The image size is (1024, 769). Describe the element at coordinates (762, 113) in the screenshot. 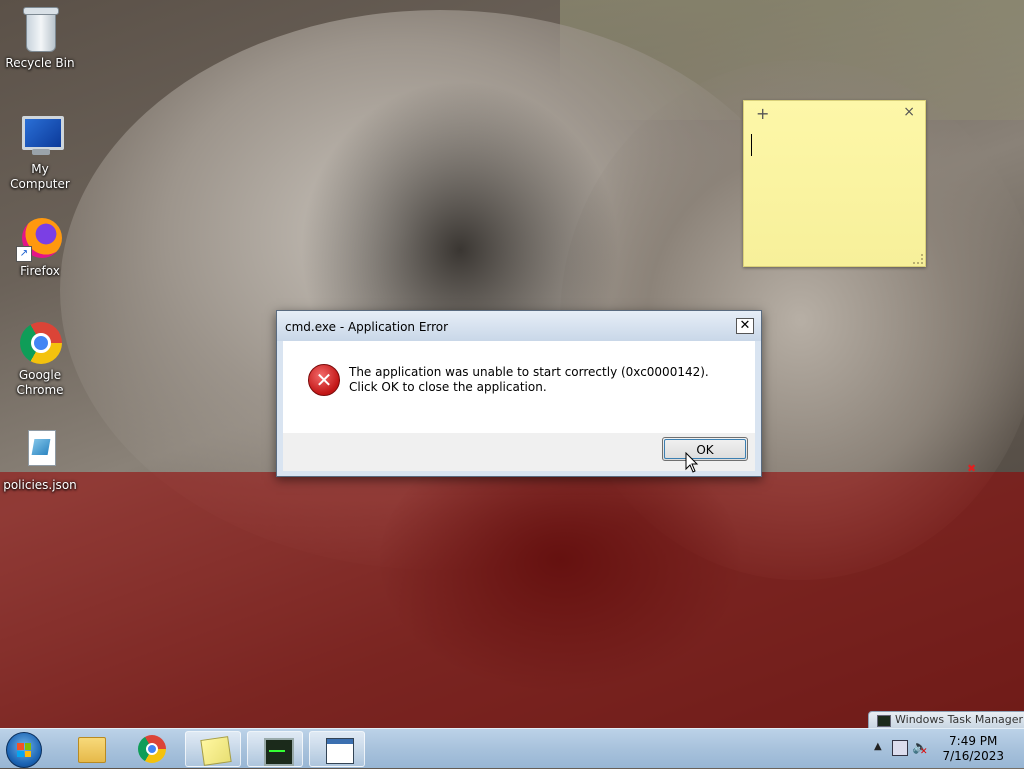

I see `add-note-button: +` at that location.